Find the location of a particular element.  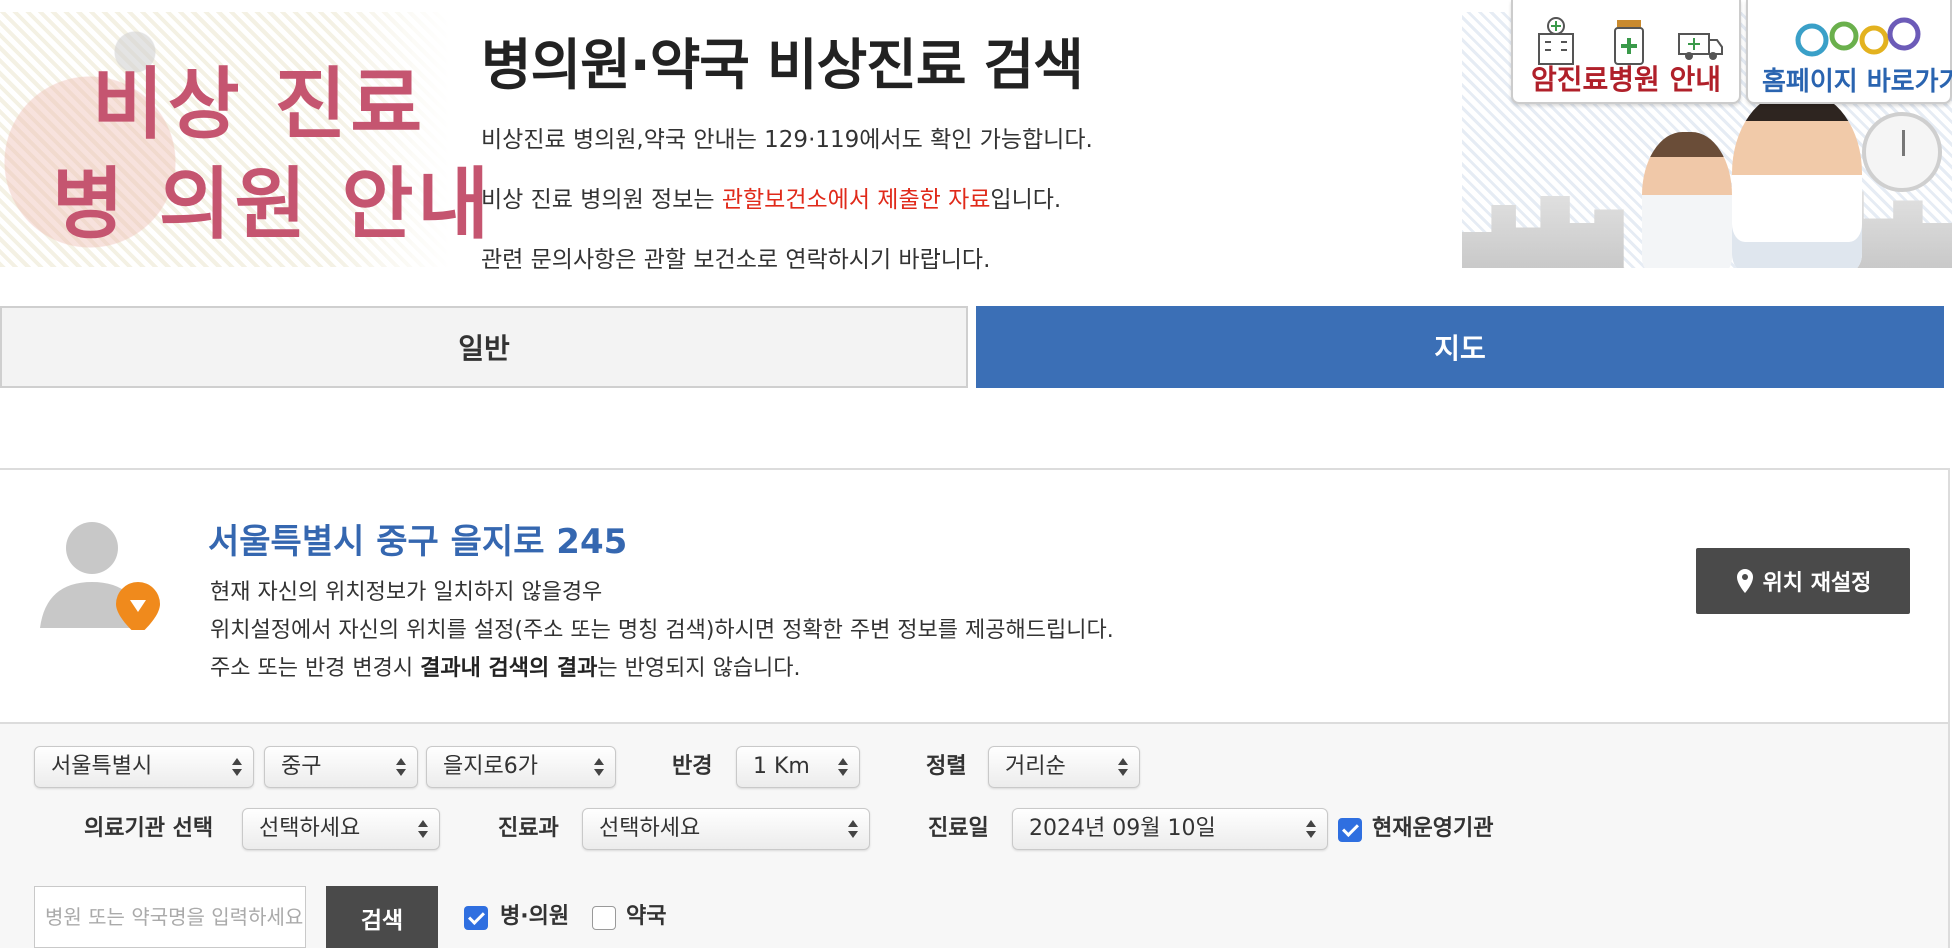

hospital-checkbox is located at coordinates (476, 918).